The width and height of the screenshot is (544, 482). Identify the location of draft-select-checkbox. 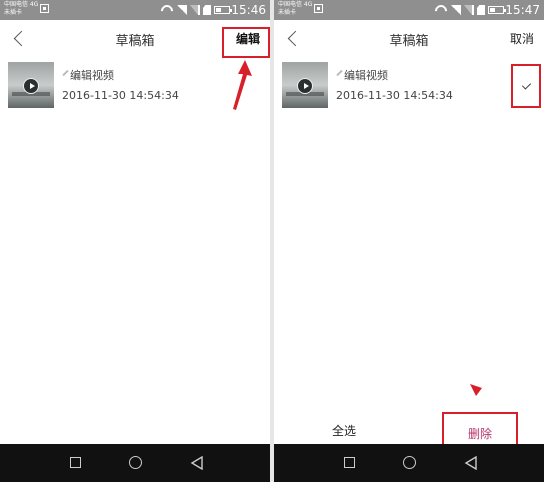
(526, 86).